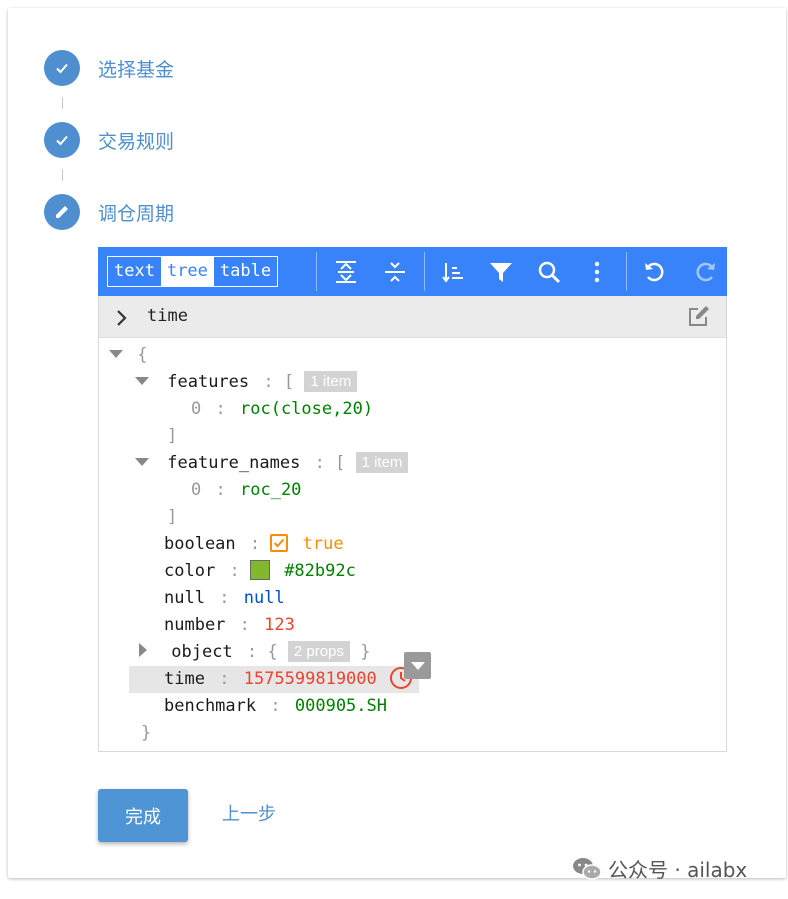 The width and height of the screenshot is (788, 899). Describe the element at coordinates (699, 316) in the screenshot. I see `edit-icon` at that location.